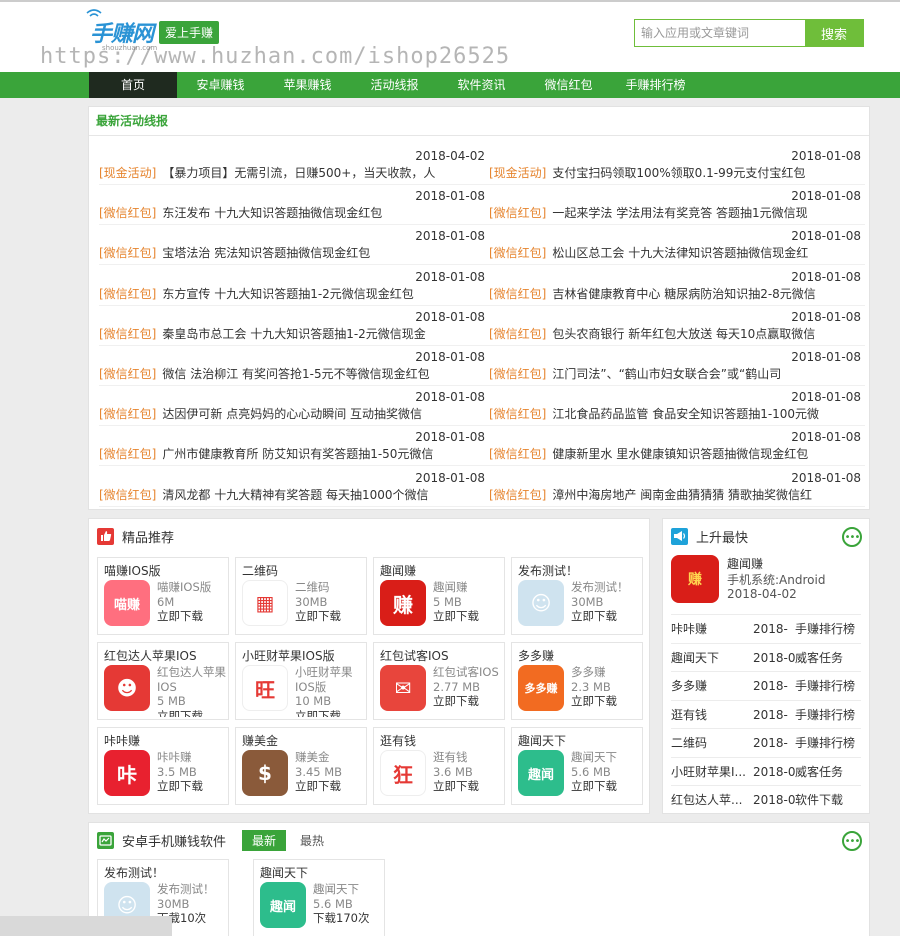 This screenshot has width=900, height=936. What do you see at coordinates (166, 655) in the screenshot?
I see `app-name: 红包达人苹果IOS` at bounding box center [166, 655].